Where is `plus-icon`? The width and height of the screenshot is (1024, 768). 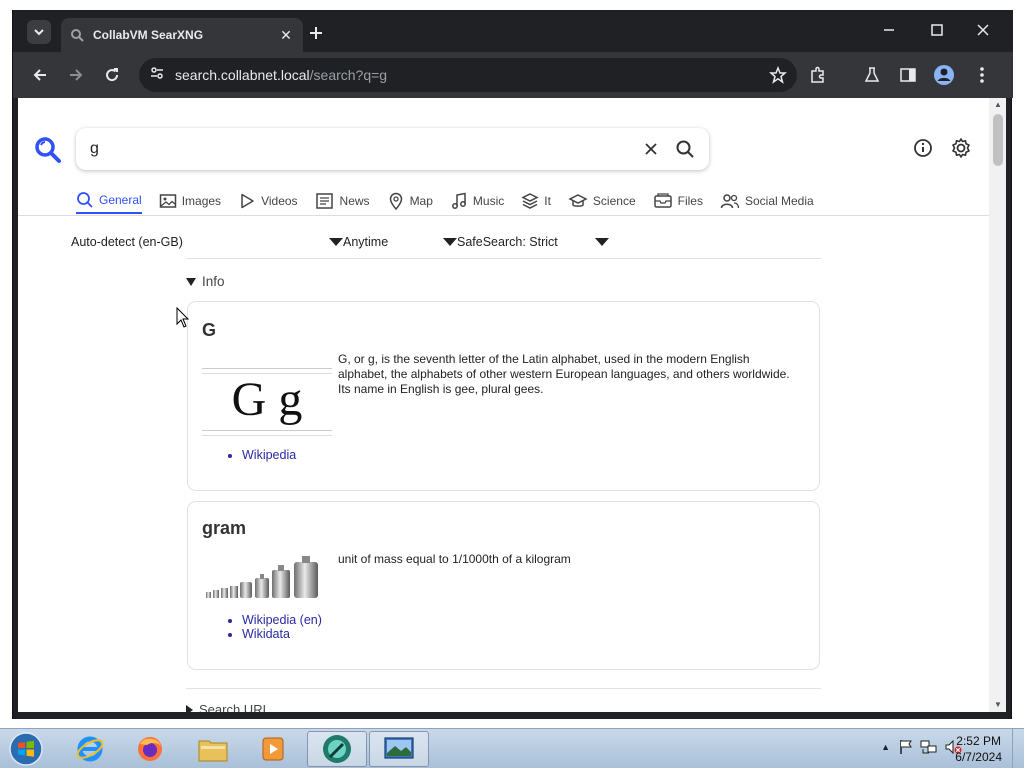
plus-icon is located at coordinates (316, 33).